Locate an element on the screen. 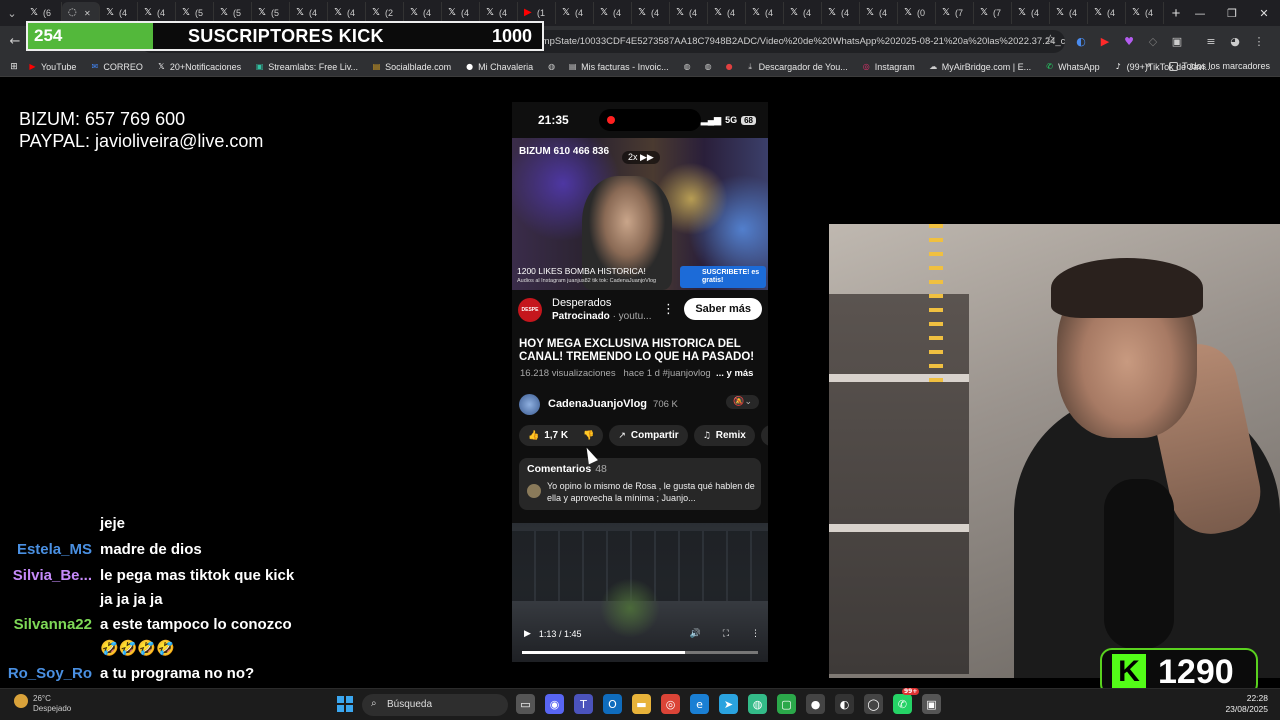 The width and height of the screenshot is (1280, 720). show-more-link: ... y más is located at coordinates (735, 373).